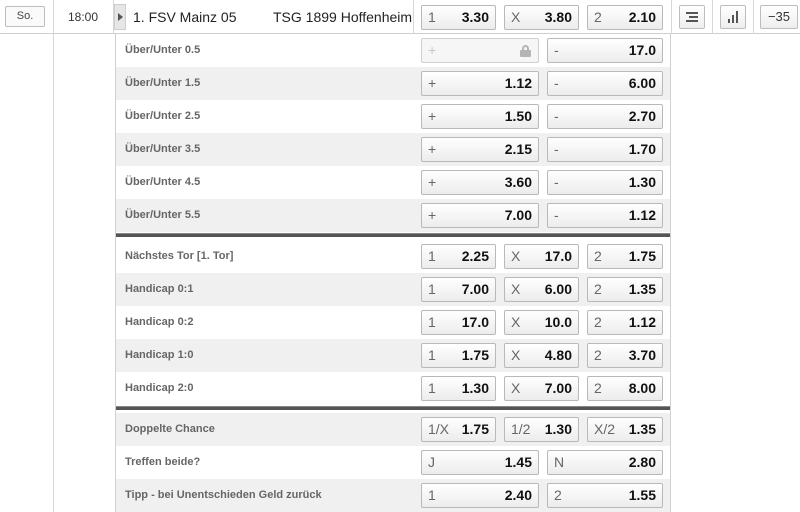 This screenshot has height=512, width=800. Describe the element at coordinates (458, 289) in the screenshot. I see `odds-button: 1 7.00` at that location.